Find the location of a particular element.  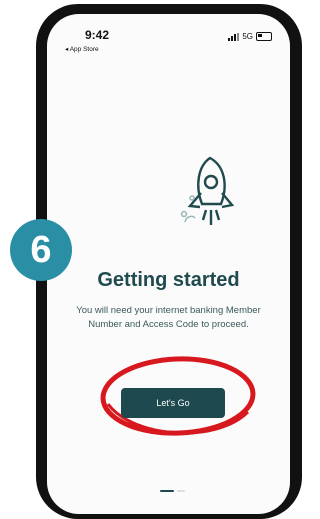

step-number-badge: 6 is located at coordinates (41, 250).